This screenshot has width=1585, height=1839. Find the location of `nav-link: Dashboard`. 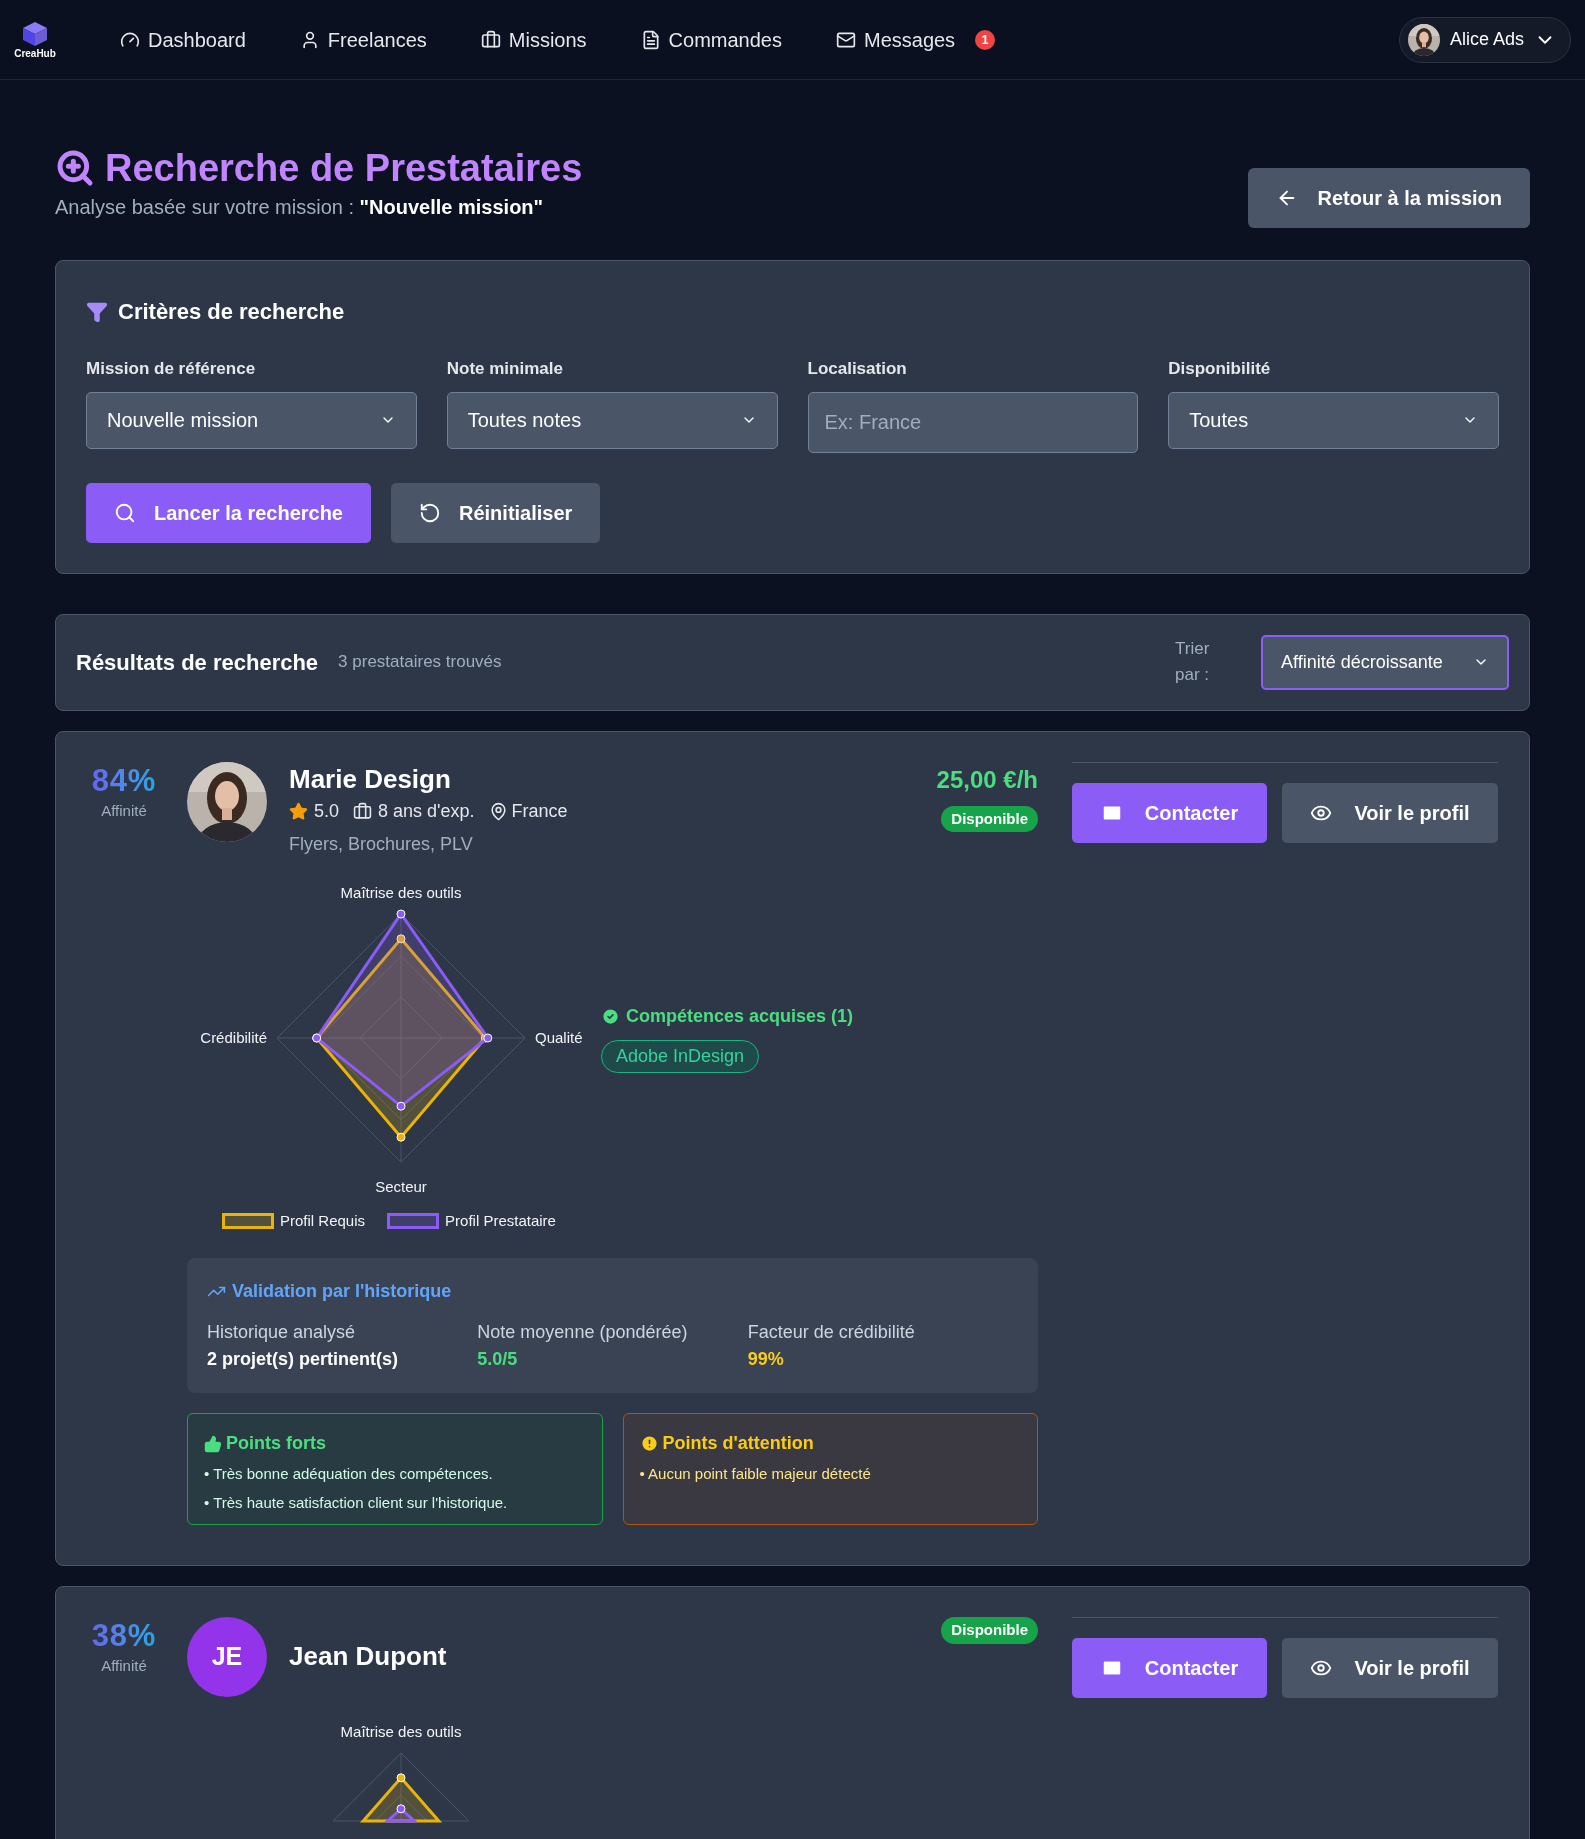

nav-link: Dashboard is located at coordinates (183, 39).